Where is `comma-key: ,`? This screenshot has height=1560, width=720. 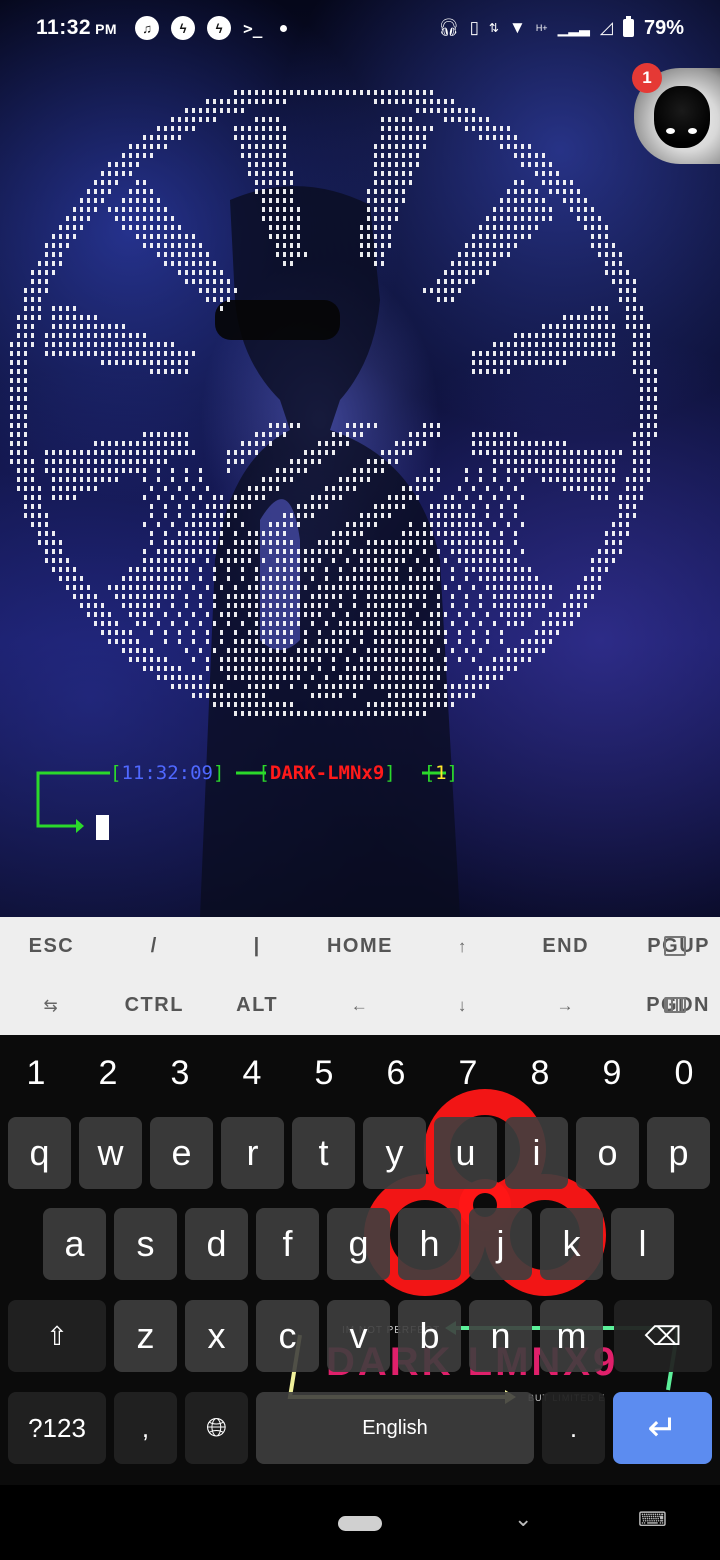 comma-key: , is located at coordinates (145, 1428).